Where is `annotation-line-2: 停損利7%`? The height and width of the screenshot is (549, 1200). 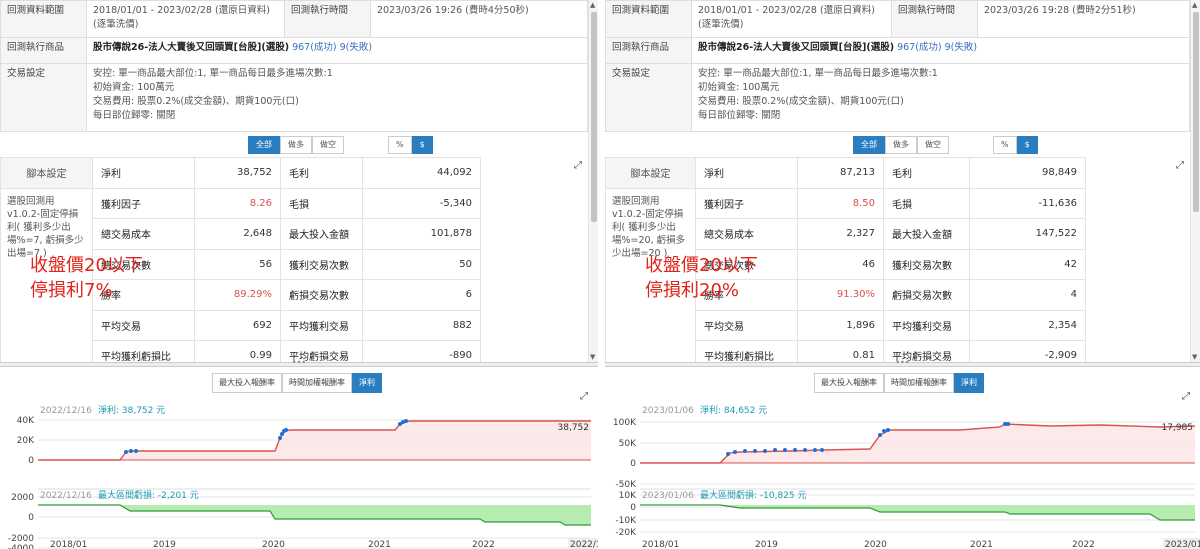
annotation-line-2: 停損利7% is located at coordinates (71, 290).